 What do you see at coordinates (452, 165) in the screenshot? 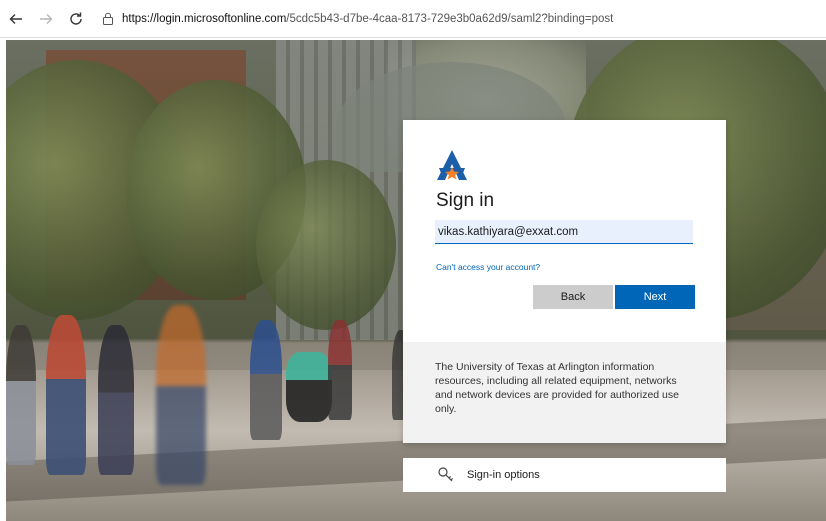
I see `uta-logo-icon` at bounding box center [452, 165].